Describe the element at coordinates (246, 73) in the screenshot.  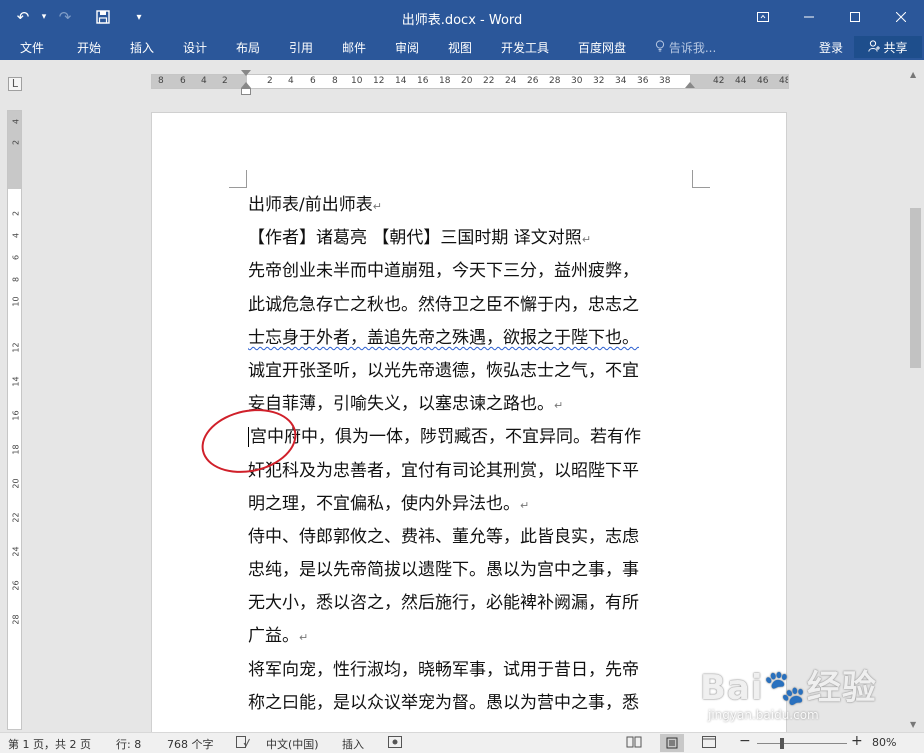
I see `first-line-indent-marker` at that location.